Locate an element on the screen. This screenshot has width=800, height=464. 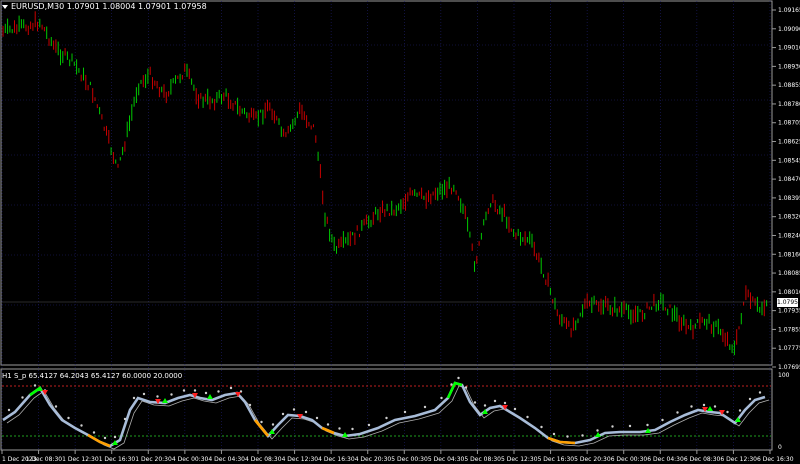
time-label: 5 Dec 04:30 is located at coordinates (446, 459).